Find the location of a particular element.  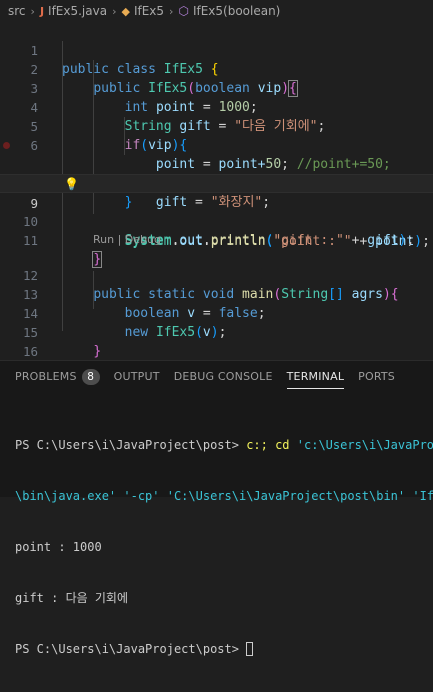

breadcrumb-method-label: IfEx5(boolean) is located at coordinates (236, 11).